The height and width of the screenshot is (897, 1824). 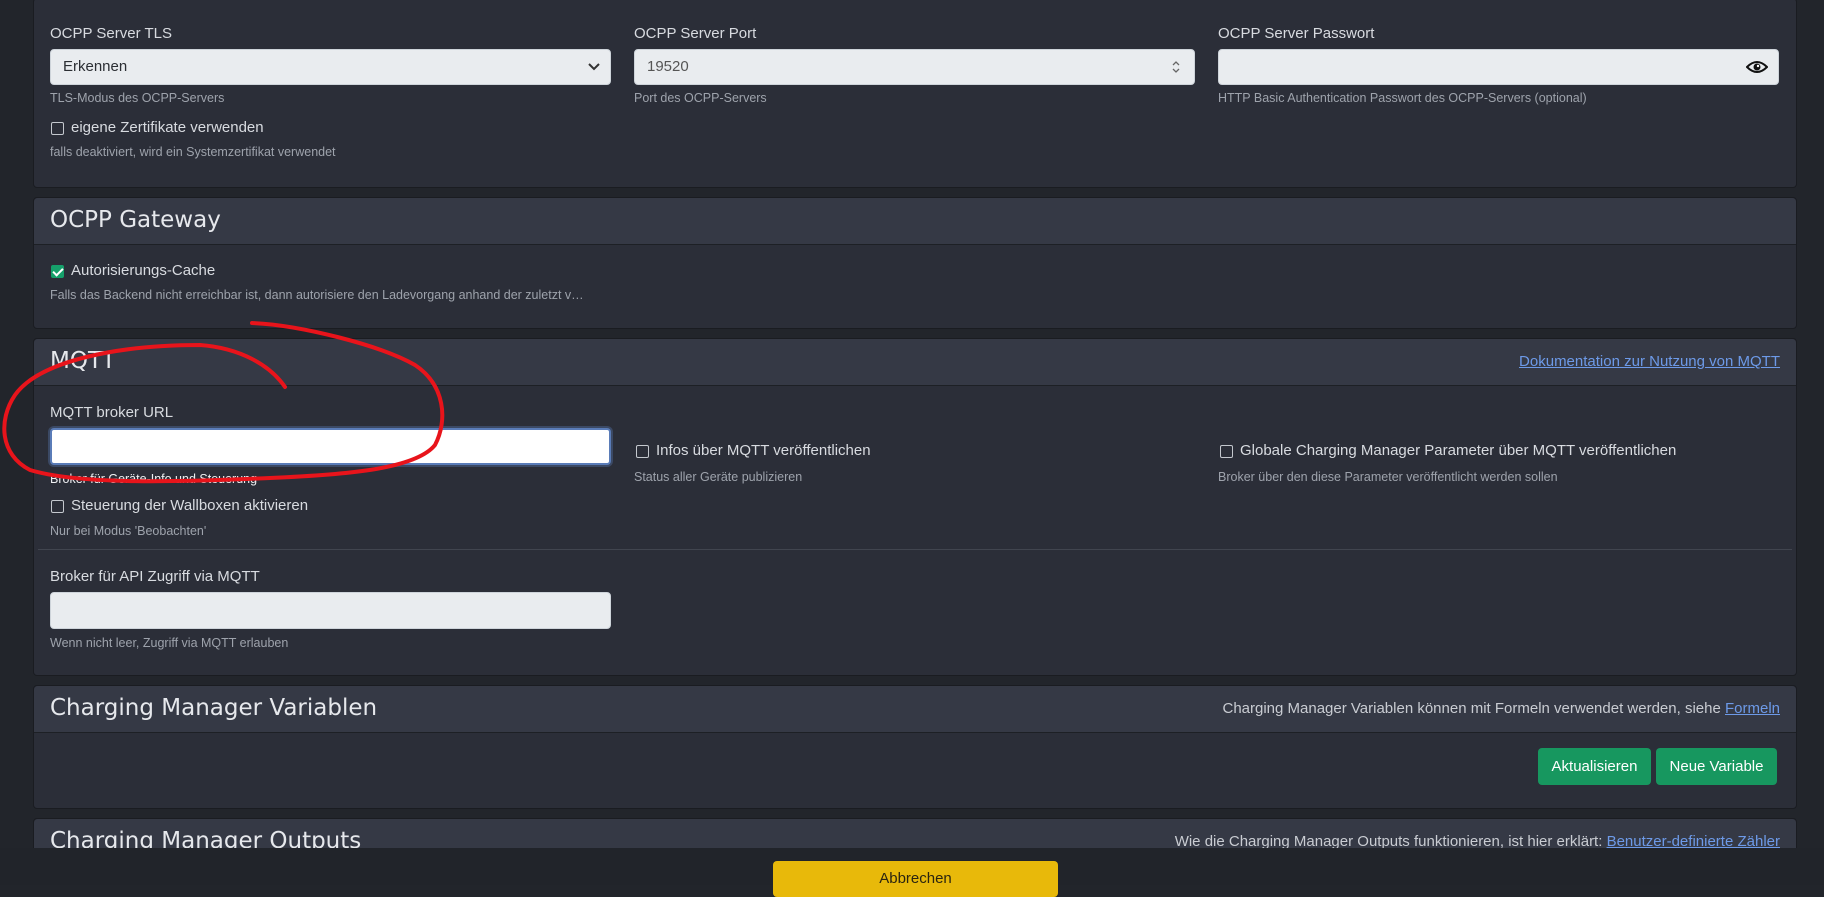 What do you see at coordinates (1296, 33) in the screenshot?
I see `password-label: OCPP Server Passwort` at bounding box center [1296, 33].